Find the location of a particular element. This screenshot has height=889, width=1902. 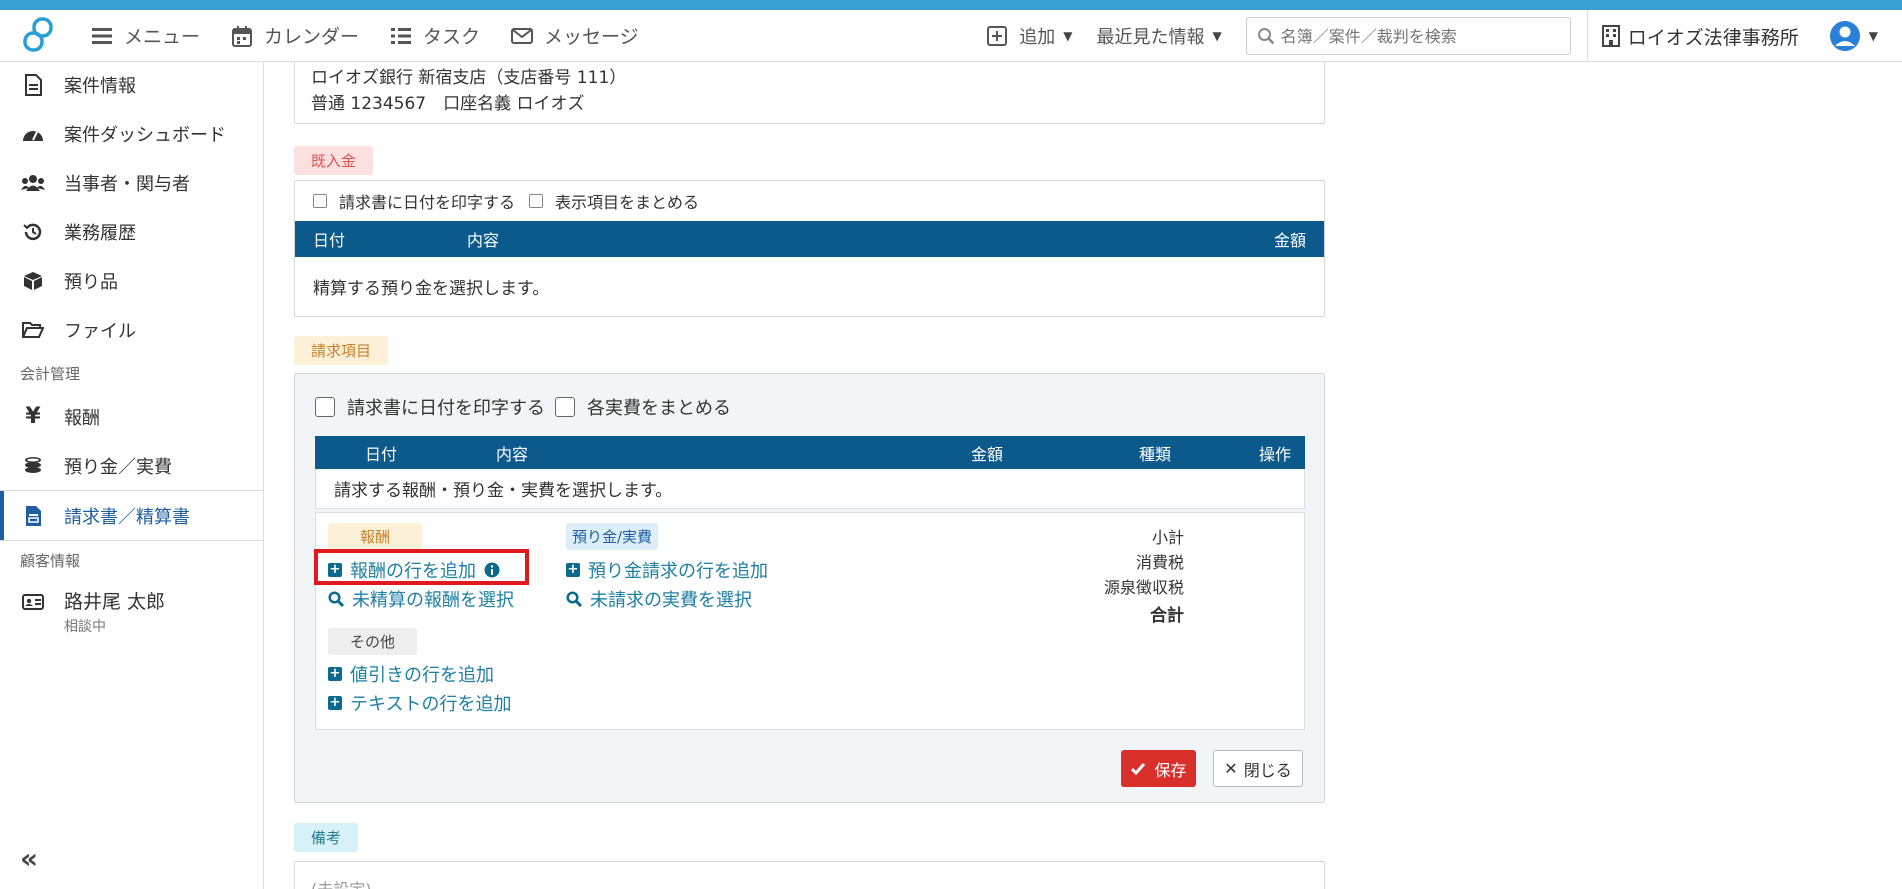

add-deposit-row-link: + 預り金請求の行を追加 is located at coordinates (667, 569).